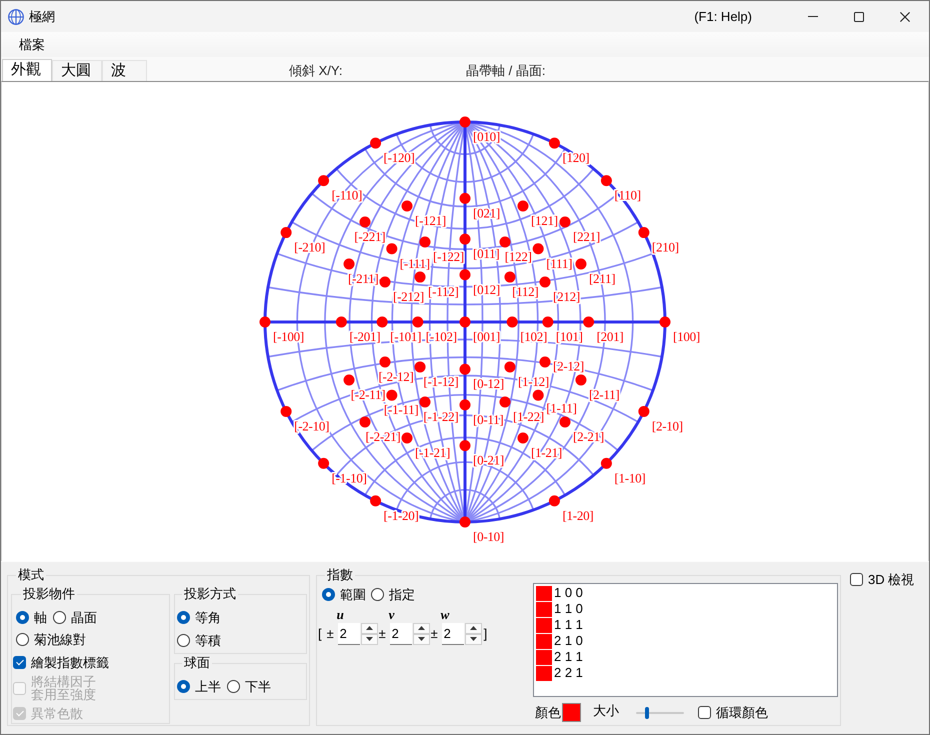 The height and width of the screenshot is (735, 930). What do you see at coordinates (42, 17) in the screenshot?
I see `window-title: 極網` at bounding box center [42, 17].